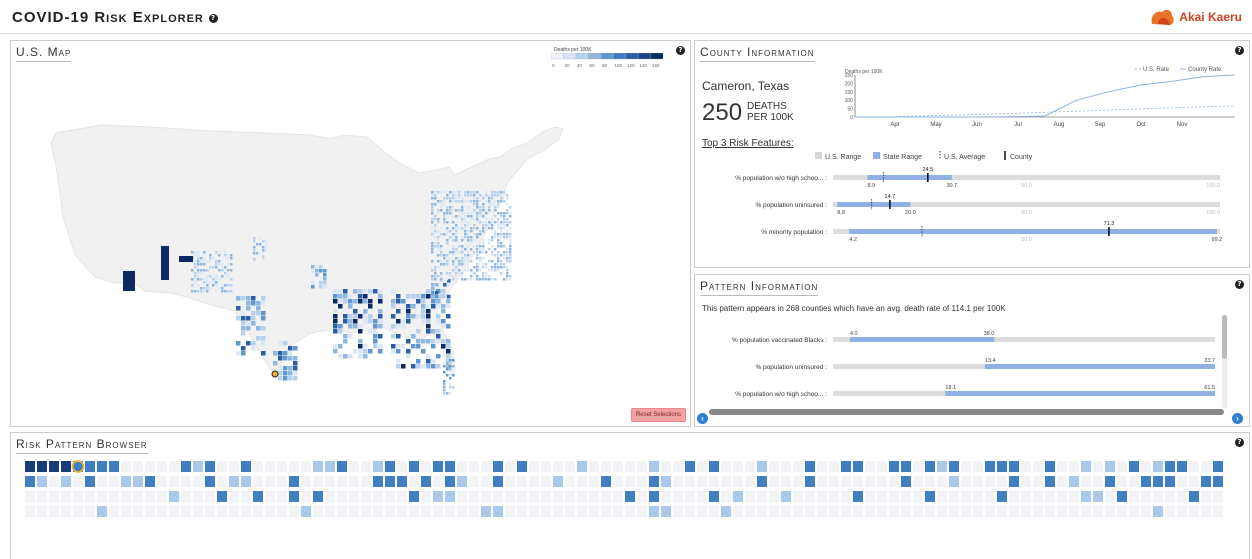 This screenshot has width=1252, height=559. Describe the element at coordinates (214, 18) in the screenshot. I see `help-icon: ?` at that location.